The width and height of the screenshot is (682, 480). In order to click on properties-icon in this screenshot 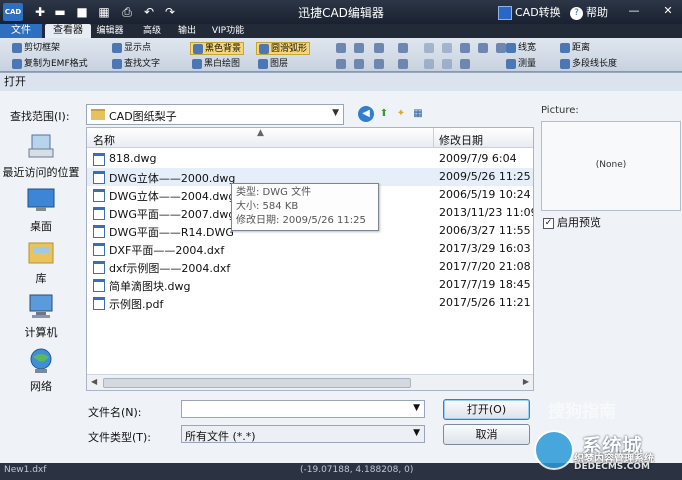, I will do `click(501, 48)`.